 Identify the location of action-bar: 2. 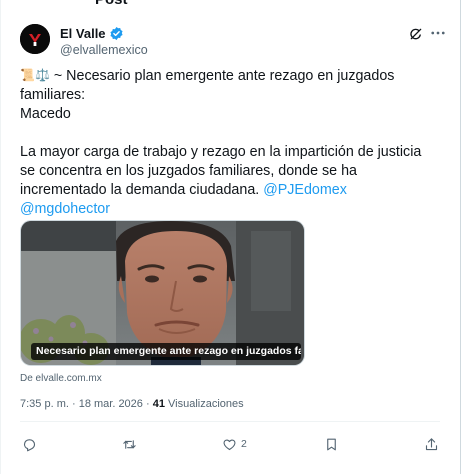
(232, 444).